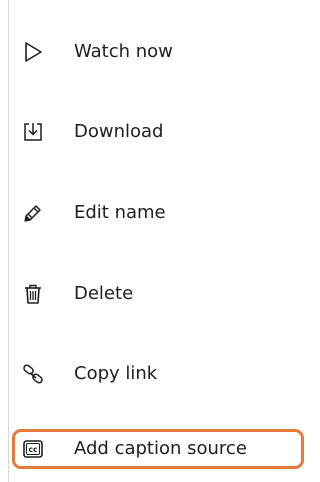 The width and height of the screenshot is (320, 482). I want to click on menu-item-label: Edit name, so click(120, 212).